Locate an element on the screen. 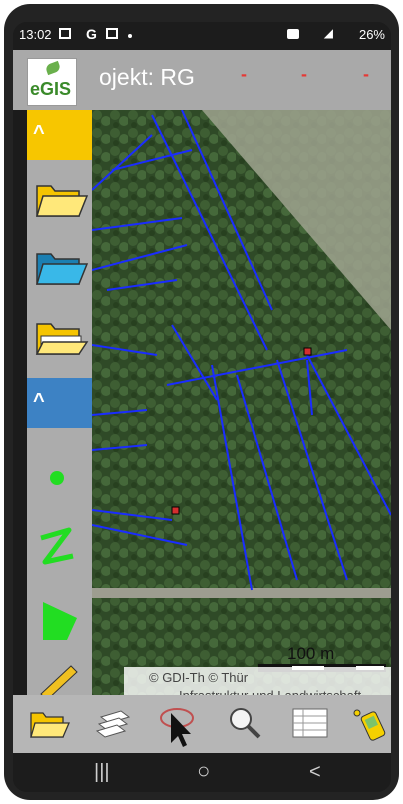 The image size is (403, 804). app-logo: eGIS is located at coordinates (52, 82).